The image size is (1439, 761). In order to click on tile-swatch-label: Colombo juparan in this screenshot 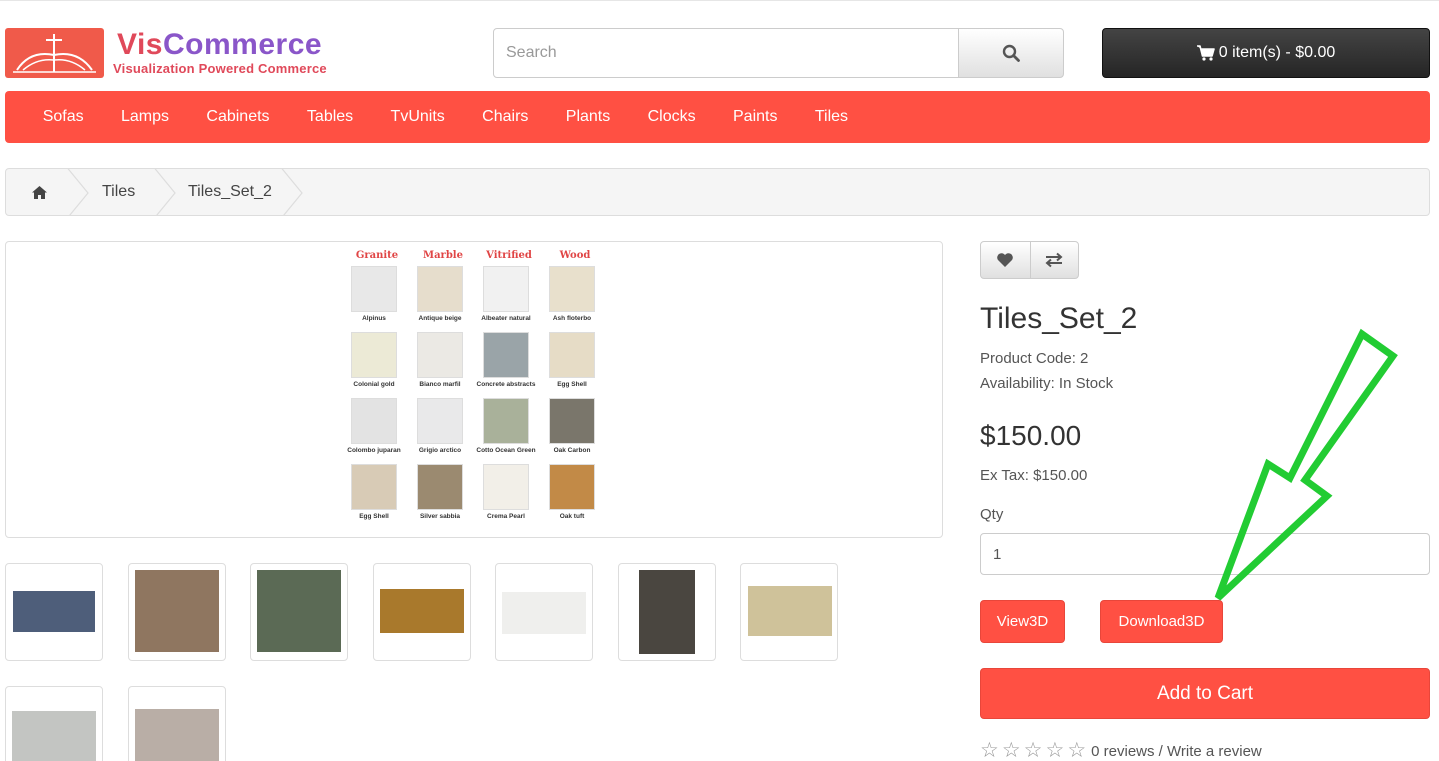, I will do `click(374, 450)`.